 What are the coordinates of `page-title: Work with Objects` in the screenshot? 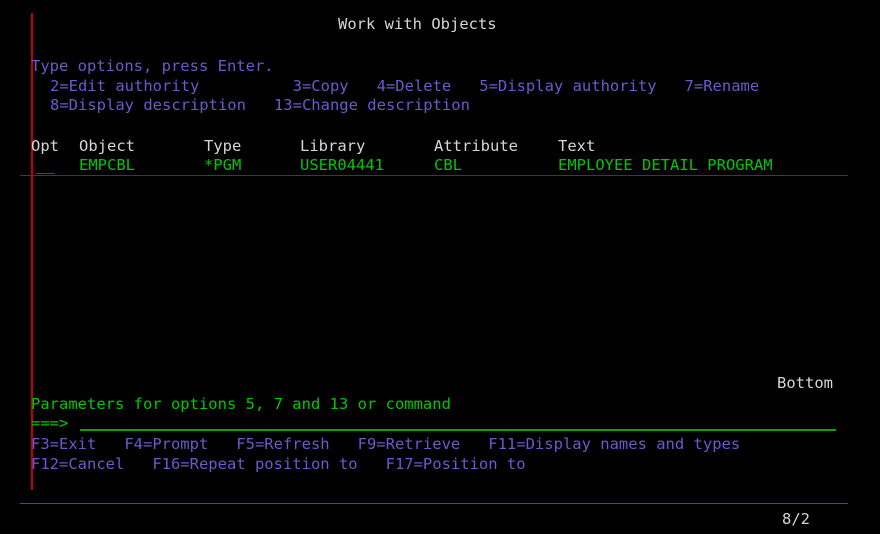 It's located at (417, 24).